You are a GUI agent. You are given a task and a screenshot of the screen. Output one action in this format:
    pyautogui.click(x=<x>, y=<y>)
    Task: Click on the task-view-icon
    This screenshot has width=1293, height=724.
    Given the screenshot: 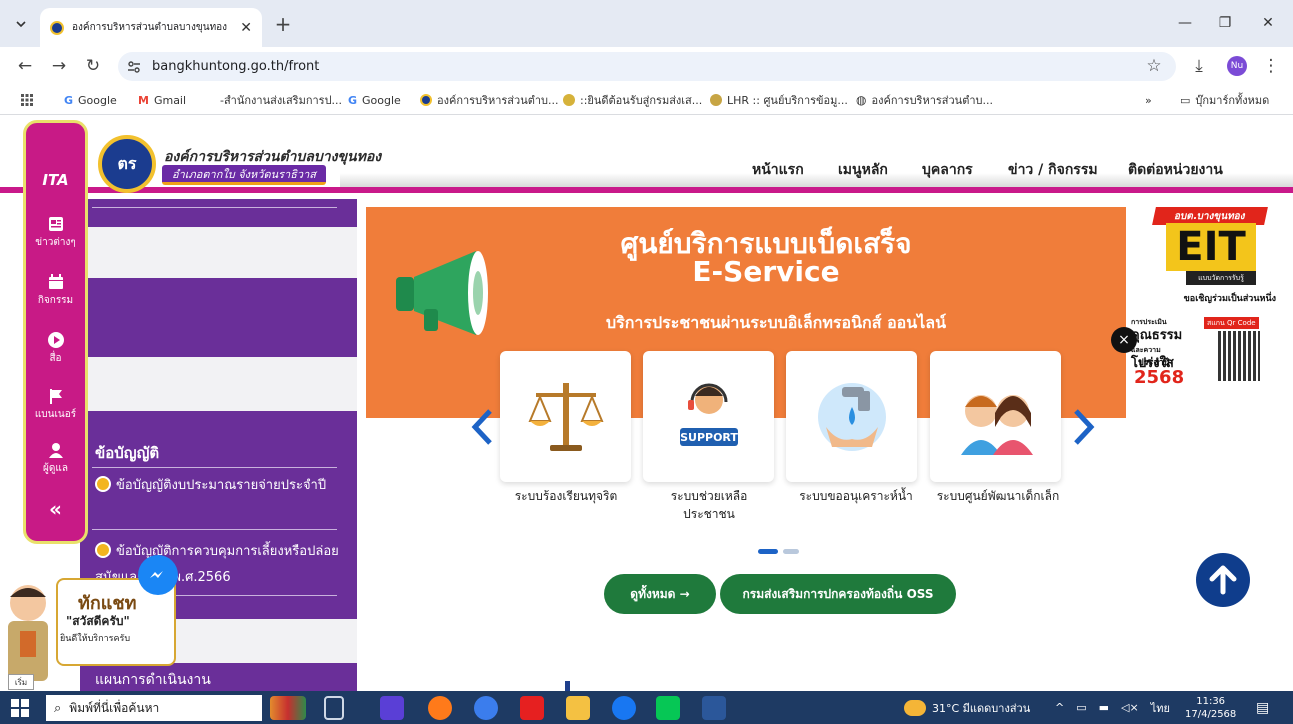 What is the action you would take?
    pyautogui.click(x=334, y=708)
    